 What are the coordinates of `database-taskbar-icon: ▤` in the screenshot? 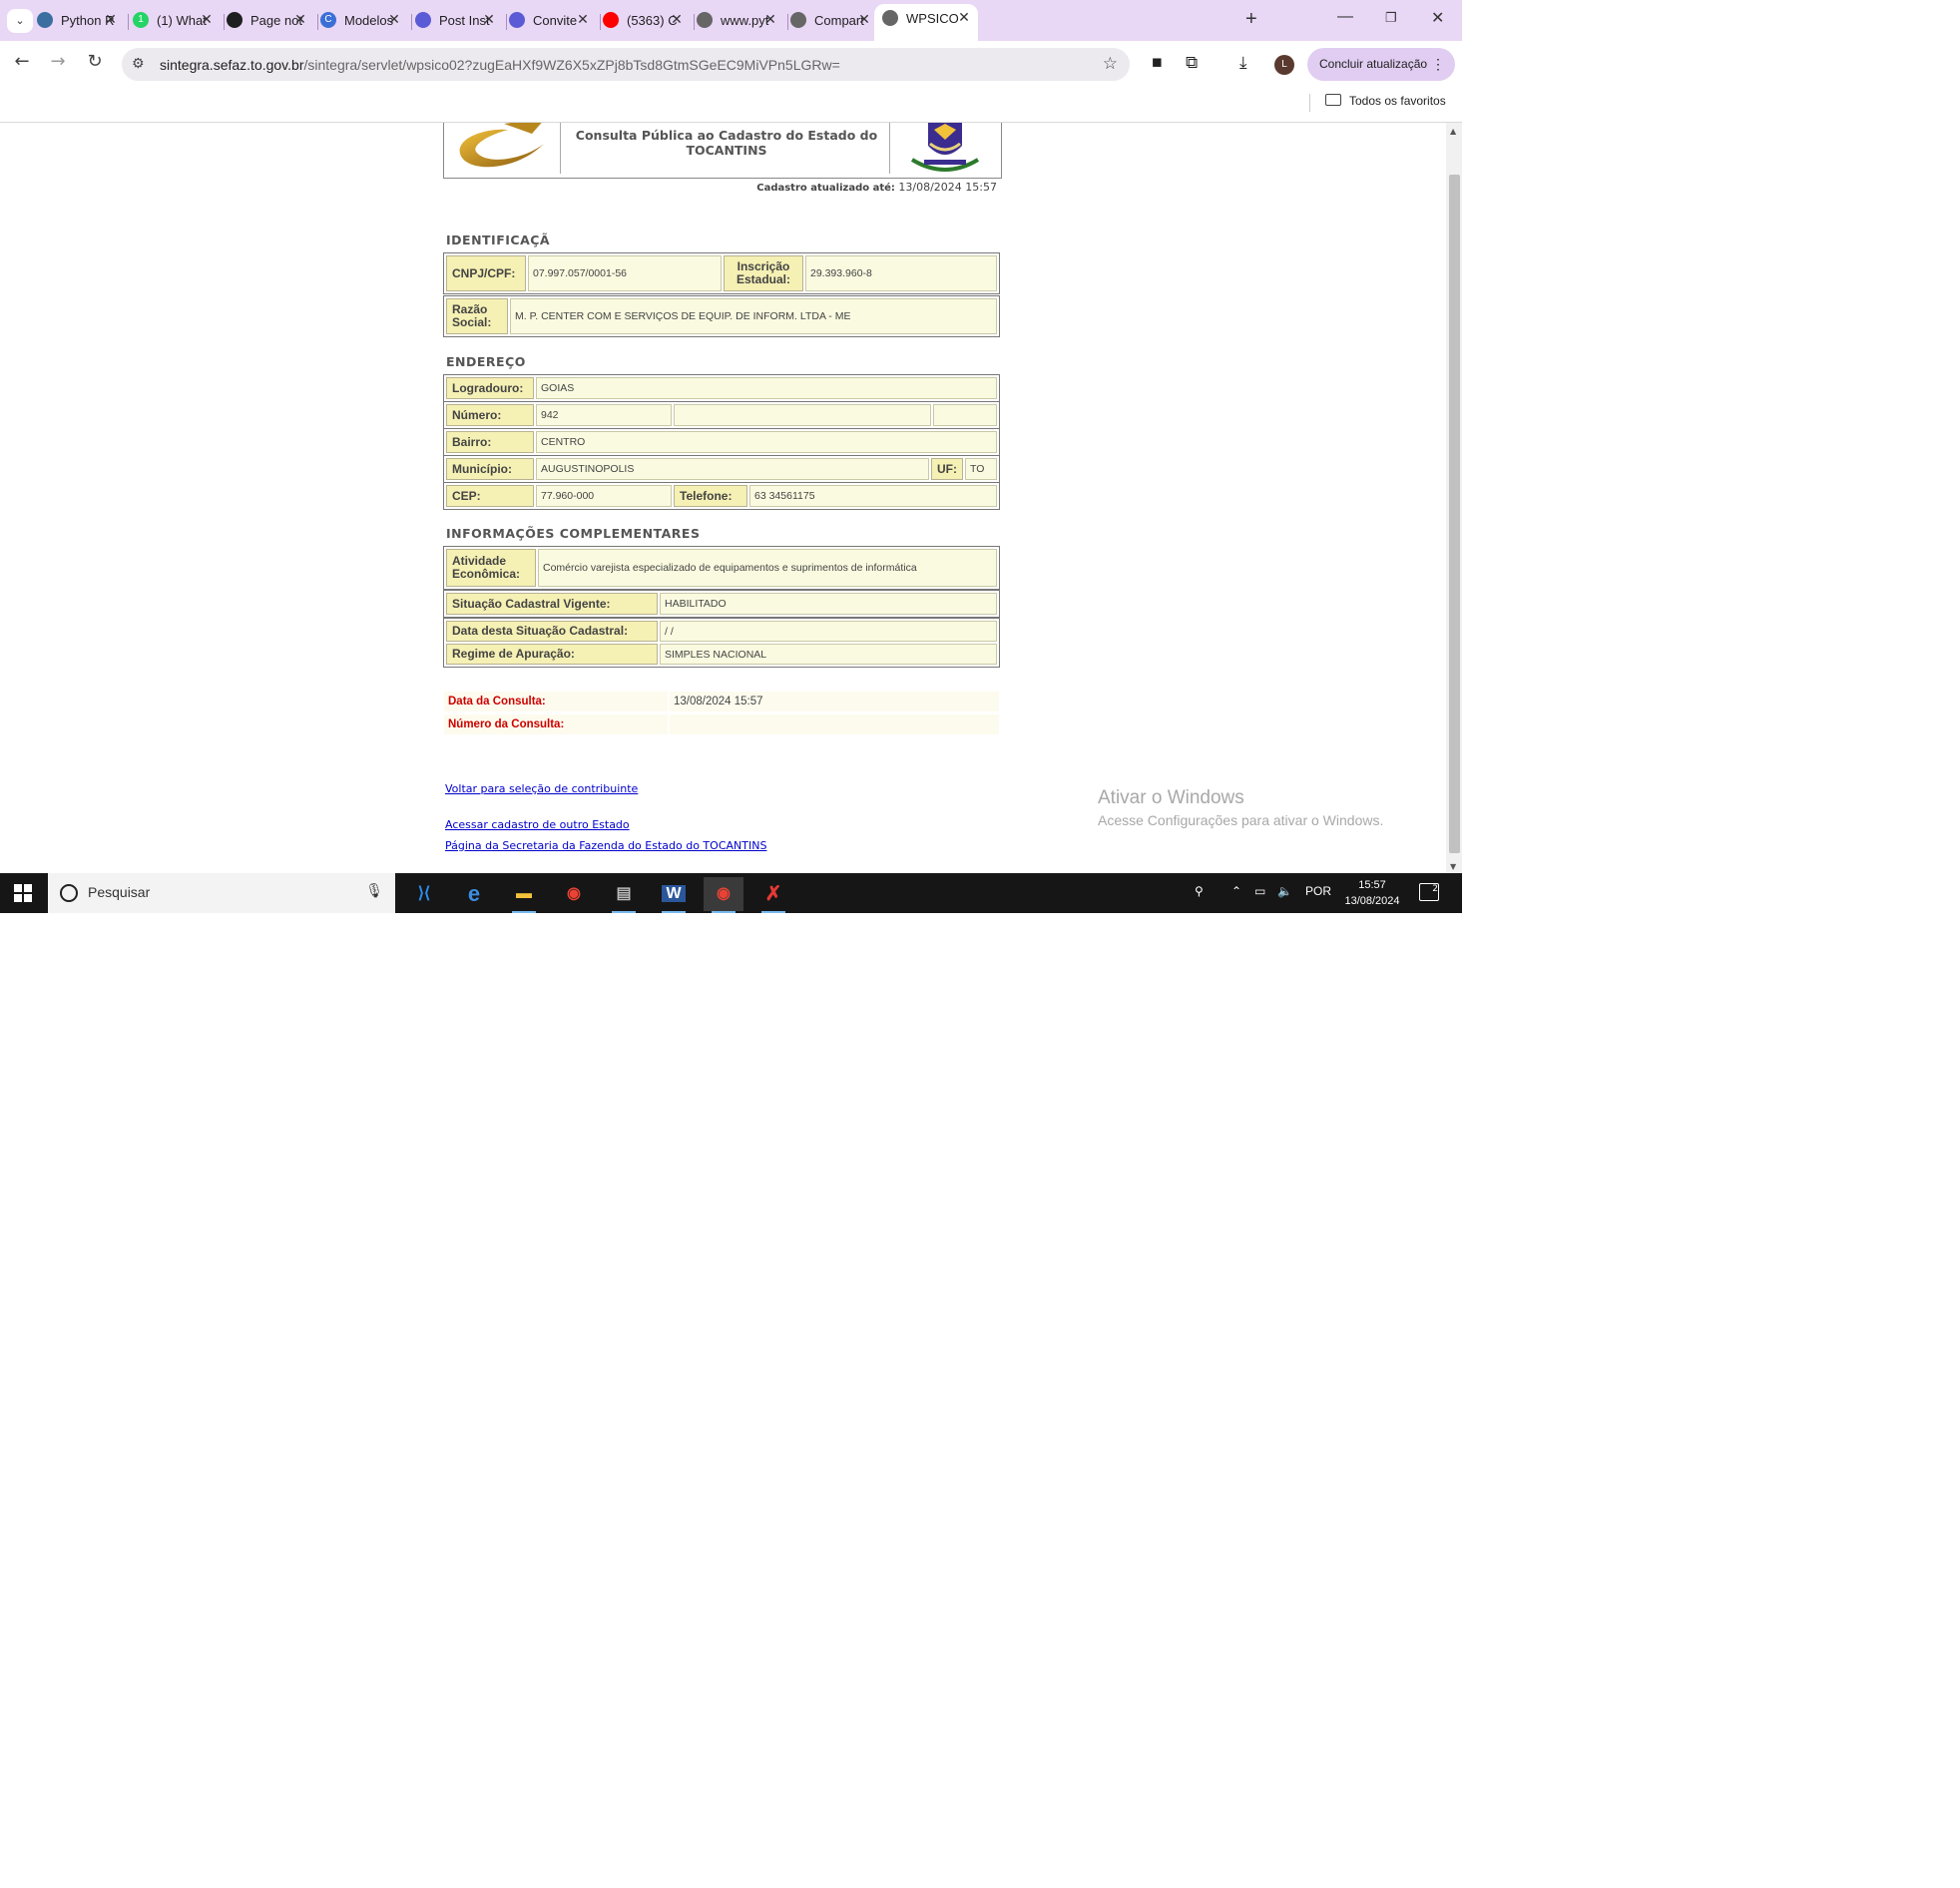 It's located at (624, 895).